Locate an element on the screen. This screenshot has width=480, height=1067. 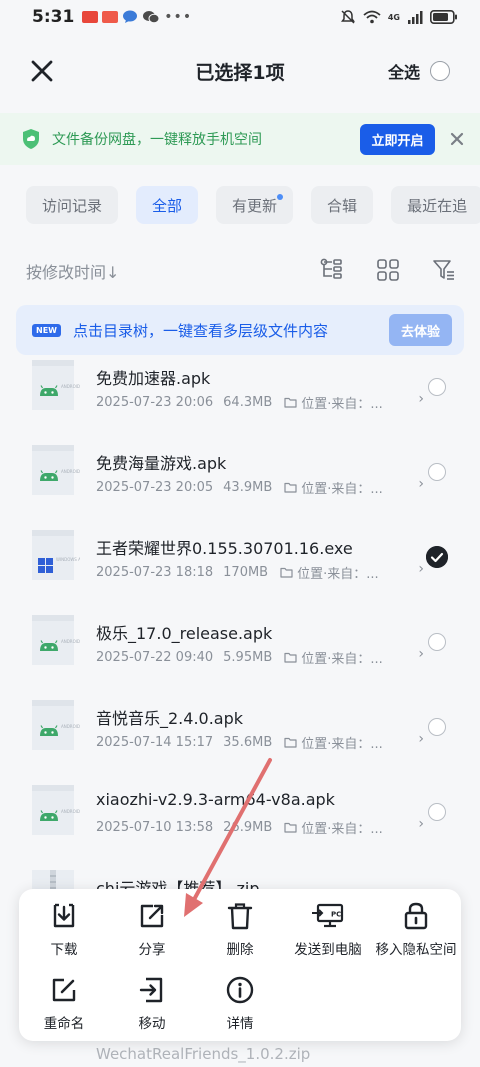
delete-button: 删除 is located at coordinates (240, 931).